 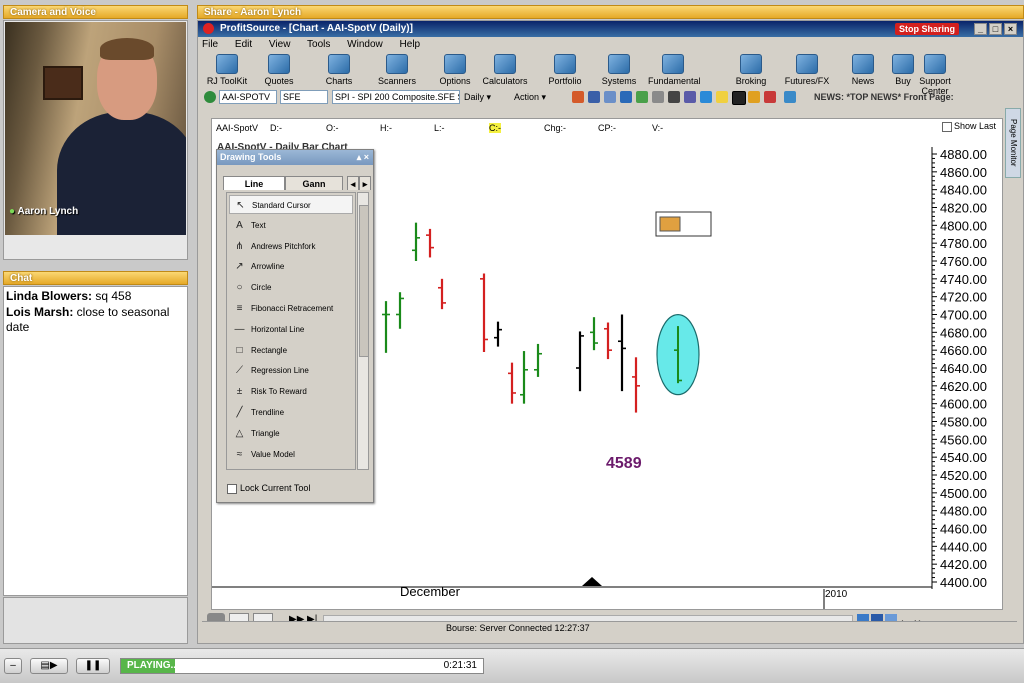 I want to click on tab-gann: Gann, so click(x=314, y=183).